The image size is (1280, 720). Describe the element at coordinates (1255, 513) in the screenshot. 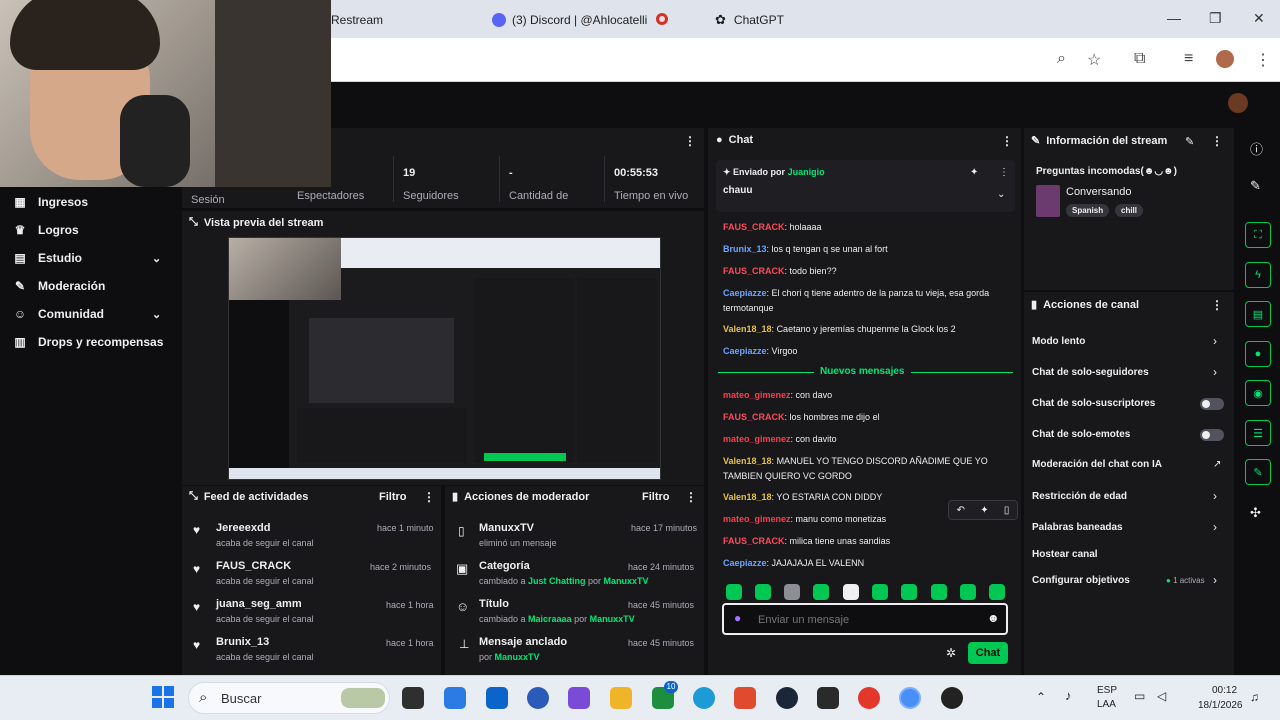

I see `rail-extensions-icon: ✣` at that location.